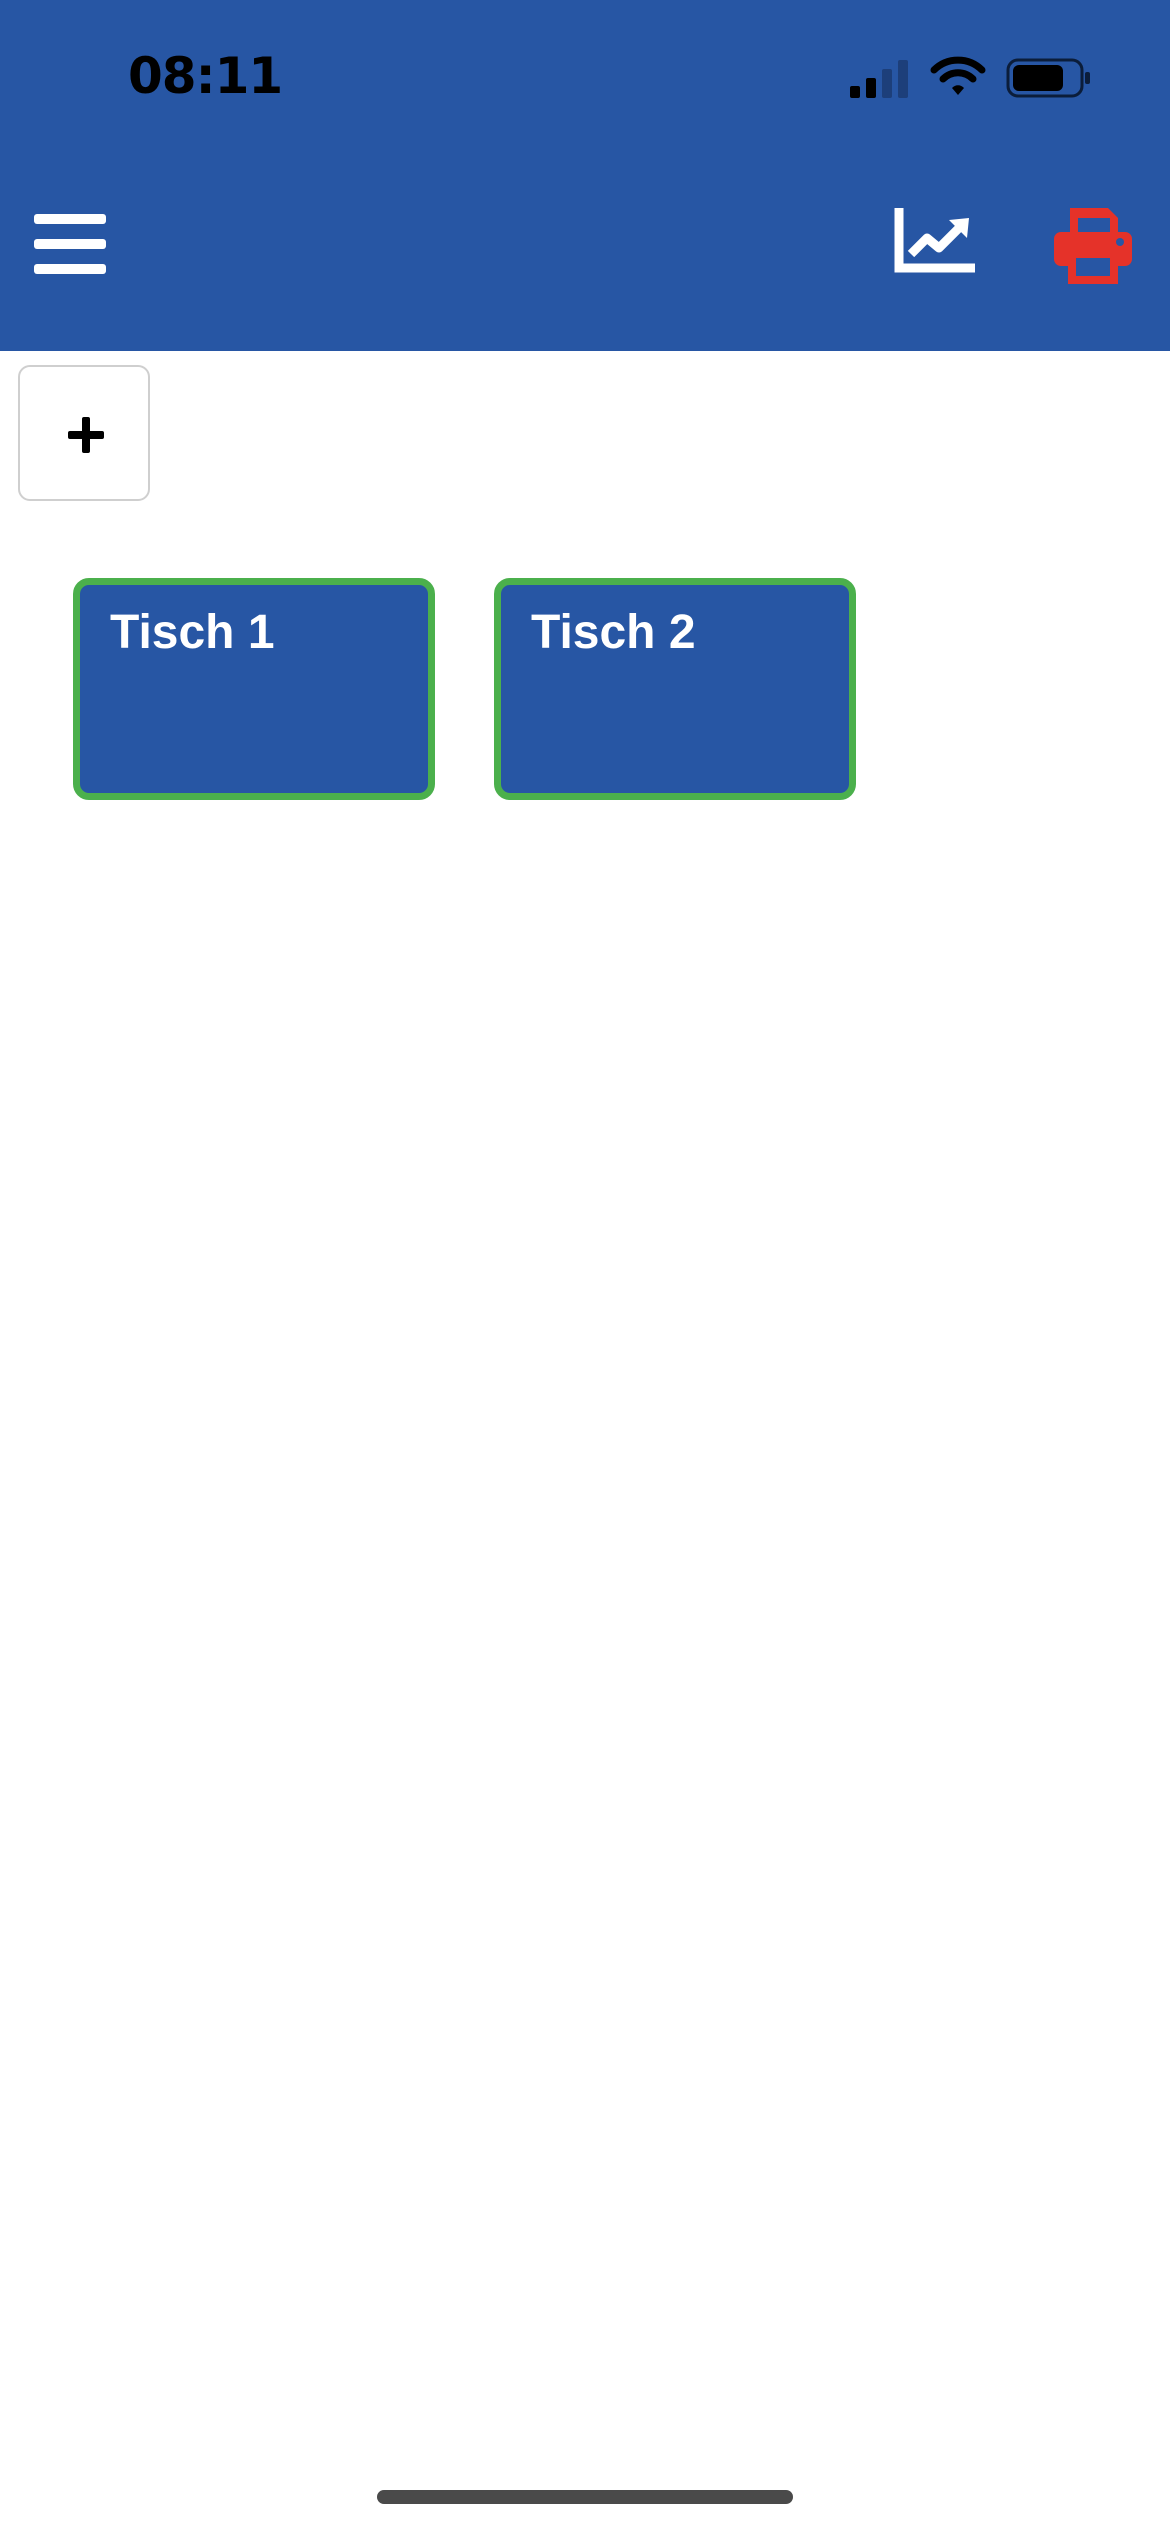 Image resolution: width=1170 pixels, height=2532 pixels. I want to click on table-card-2: Tisch 2, so click(675, 689).